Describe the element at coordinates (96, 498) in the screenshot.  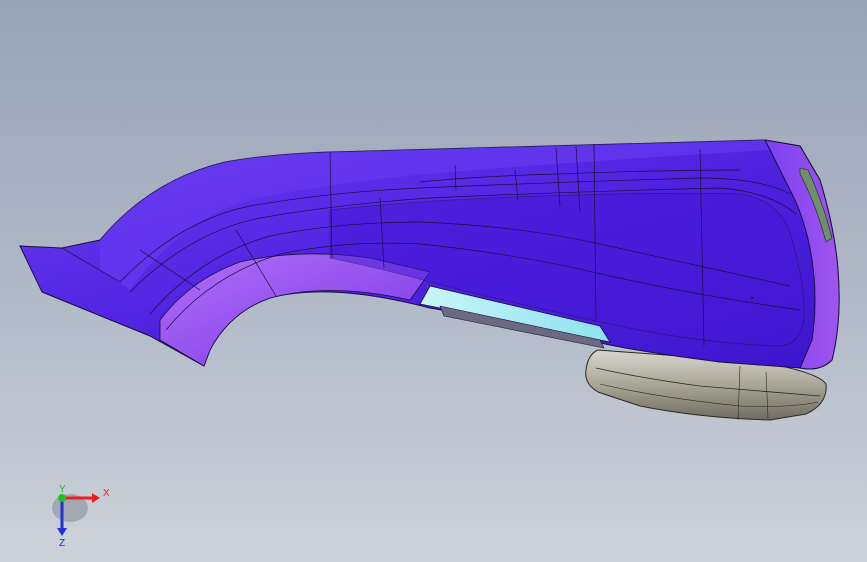
I see `x-axis-head` at that location.